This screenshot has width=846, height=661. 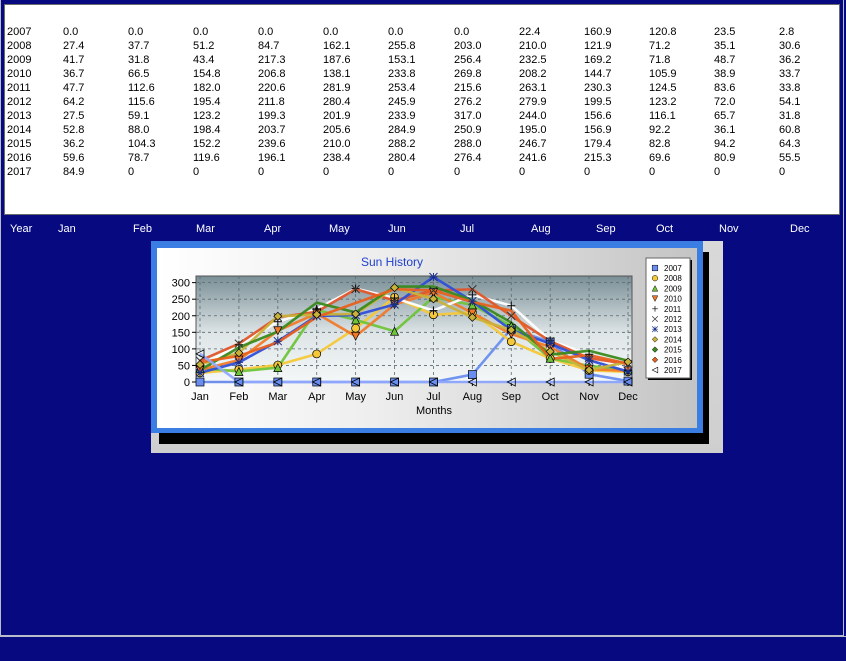 I want to click on value-cell: 36.2, so click(x=74, y=144).